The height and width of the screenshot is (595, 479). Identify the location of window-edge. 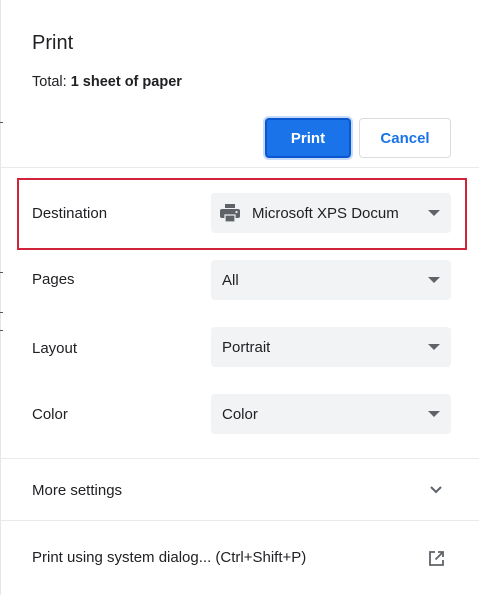
(0, 297).